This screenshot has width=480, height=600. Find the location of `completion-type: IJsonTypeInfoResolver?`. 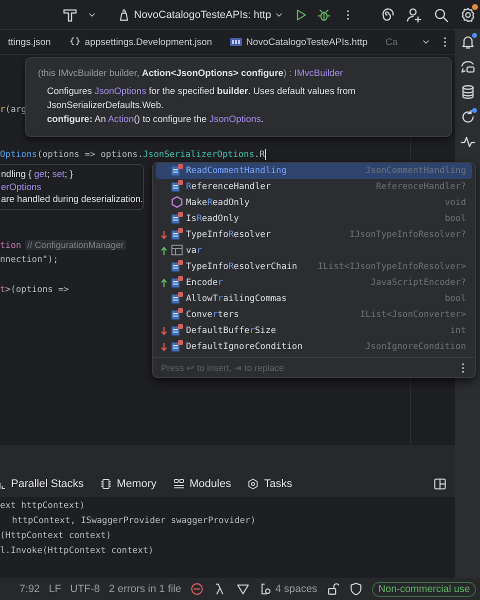

completion-type: IJsonTypeInfoResolver? is located at coordinates (407, 235).